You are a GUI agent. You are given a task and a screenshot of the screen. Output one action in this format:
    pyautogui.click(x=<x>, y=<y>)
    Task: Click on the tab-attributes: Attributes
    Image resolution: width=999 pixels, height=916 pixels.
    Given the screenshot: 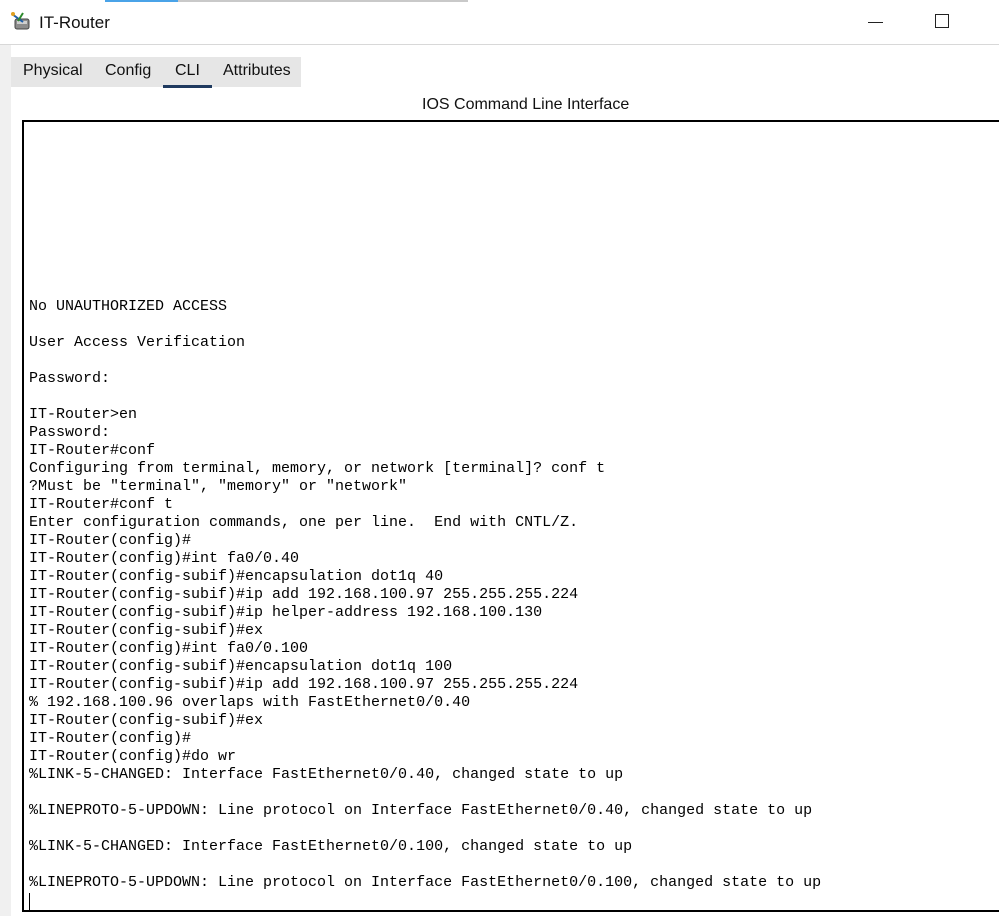 What is the action you would take?
    pyautogui.click(x=257, y=71)
    